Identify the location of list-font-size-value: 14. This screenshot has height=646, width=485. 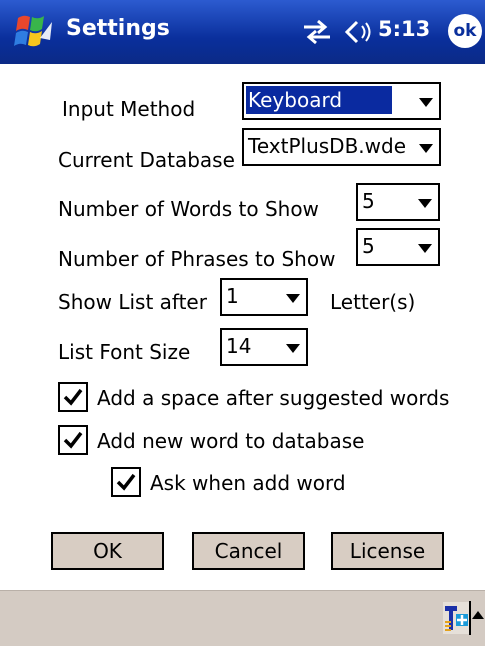
(239, 346).